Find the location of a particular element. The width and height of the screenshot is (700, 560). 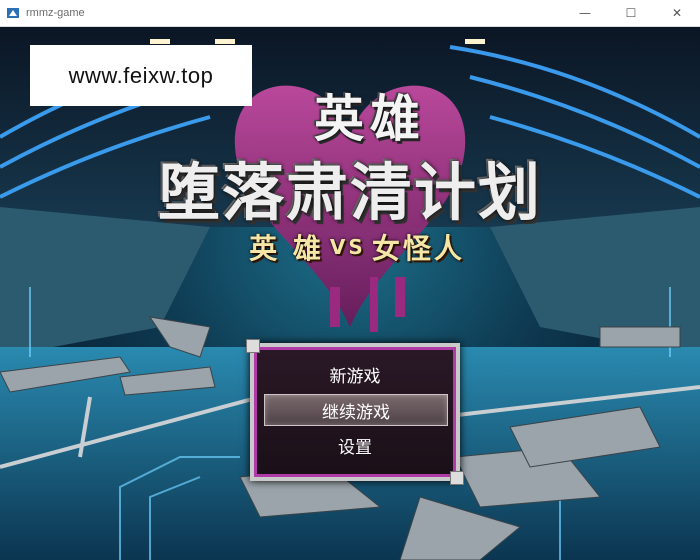

window-title: rmmz-game is located at coordinates (55, 13).